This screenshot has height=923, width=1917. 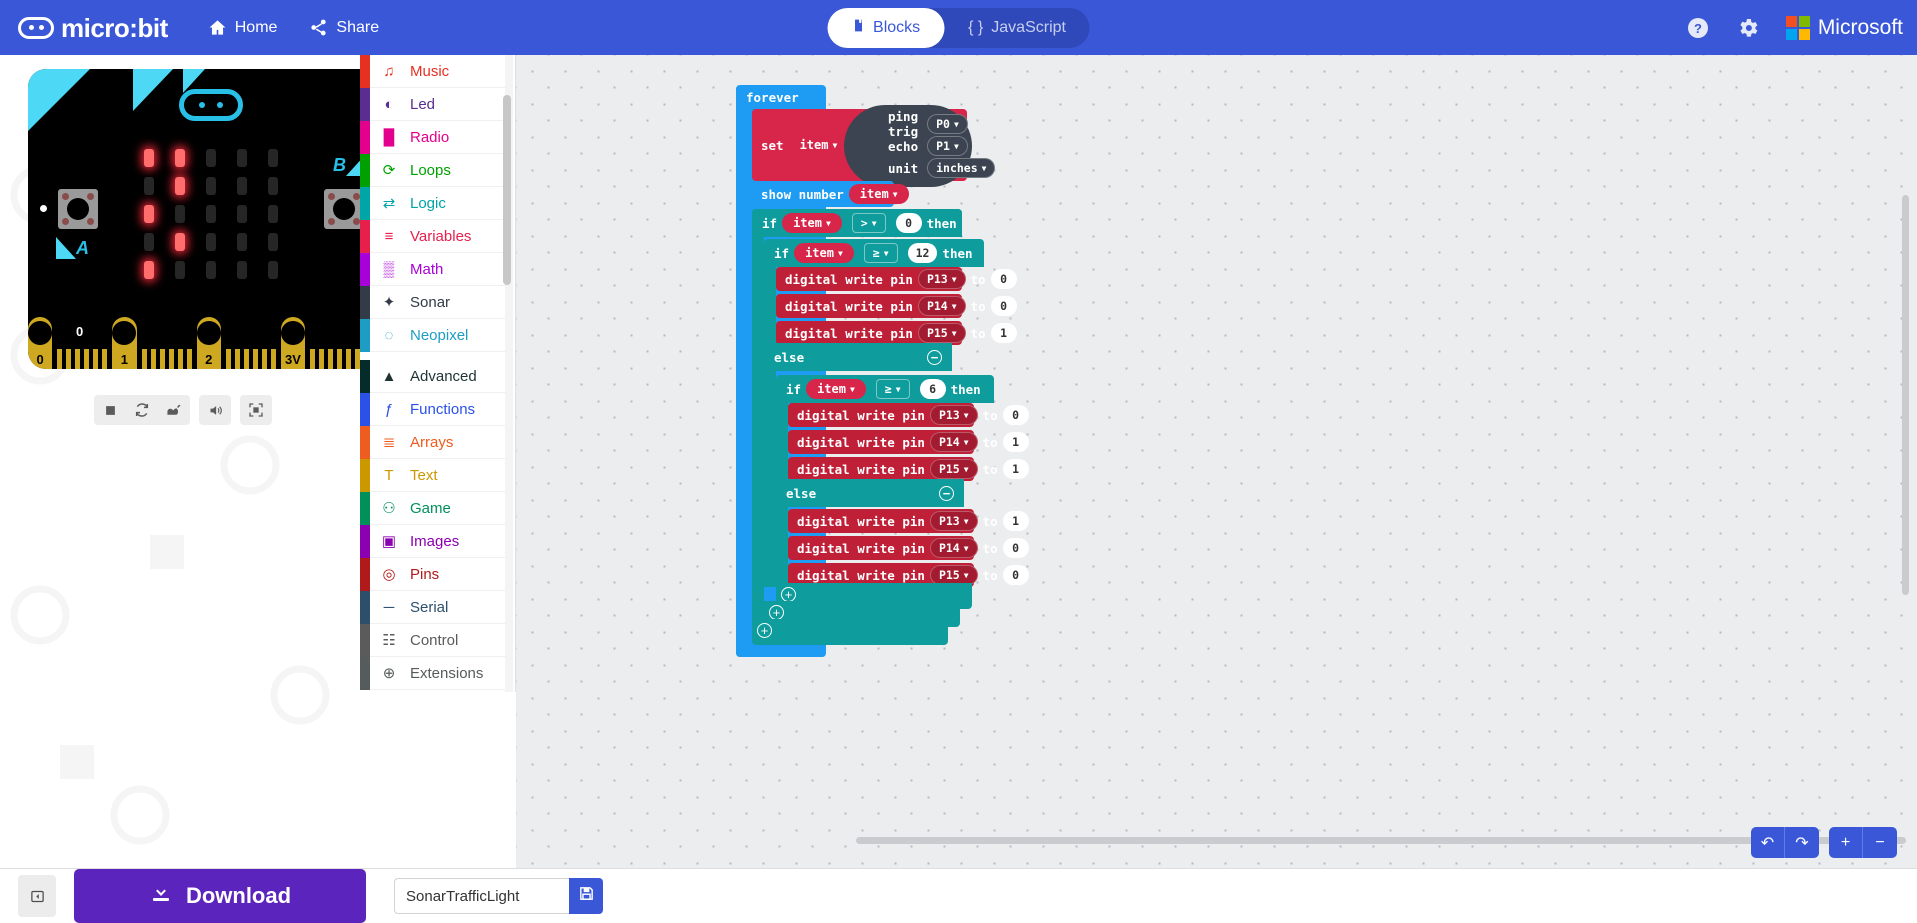 What do you see at coordinates (434, 170) in the screenshot?
I see `toolbox-category-loops: ⟳ Loops` at bounding box center [434, 170].